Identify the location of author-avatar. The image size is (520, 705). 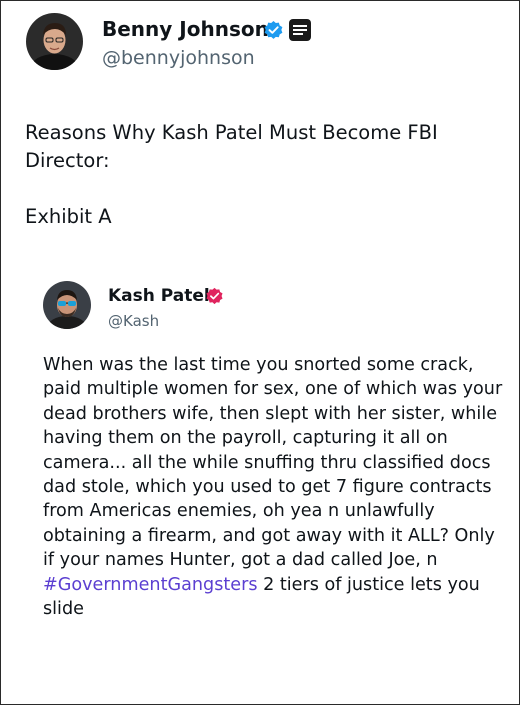
(54, 41).